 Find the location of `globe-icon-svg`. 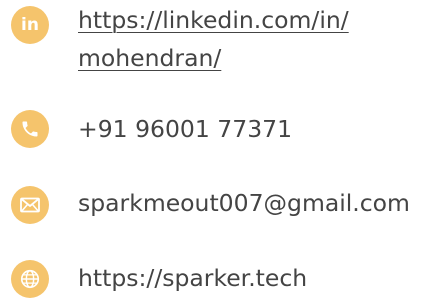

globe-icon-svg is located at coordinates (30, 279).